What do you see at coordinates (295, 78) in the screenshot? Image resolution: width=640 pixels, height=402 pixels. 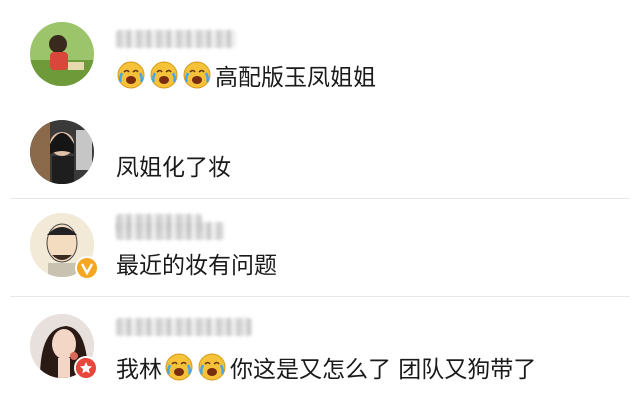 I see `comment-text-label: 高配版玉凤姐姐` at bounding box center [295, 78].